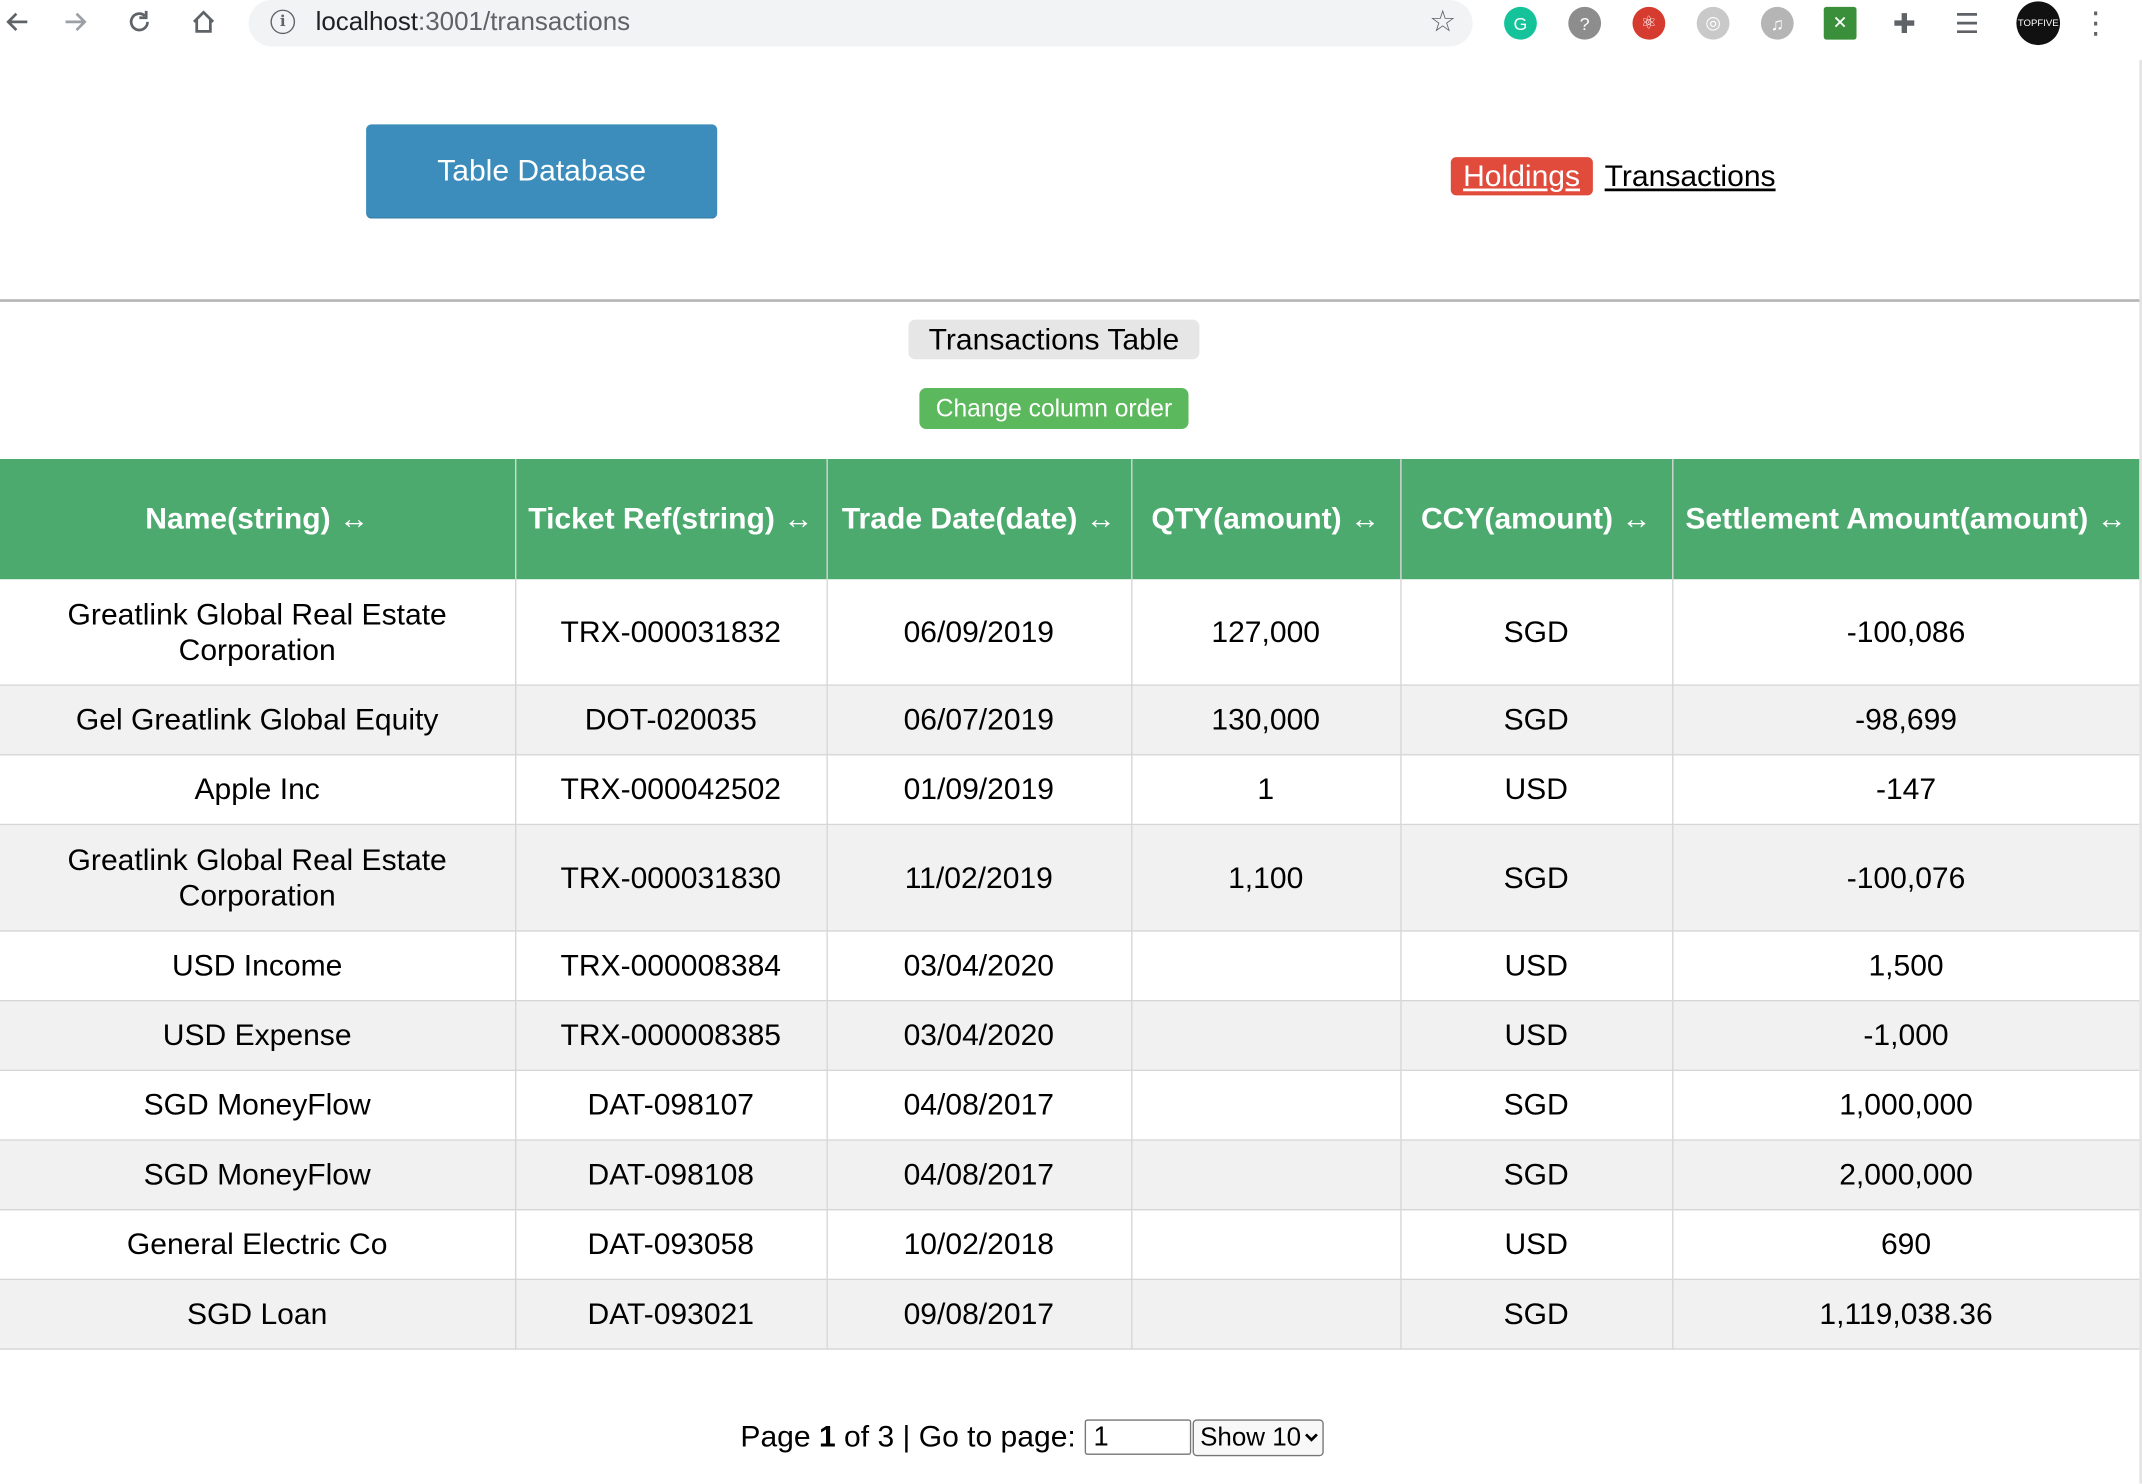 The height and width of the screenshot is (1484, 2142). What do you see at coordinates (1840, 23) in the screenshot?
I see `figure-extension-icon: ✕` at bounding box center [1840, 23].